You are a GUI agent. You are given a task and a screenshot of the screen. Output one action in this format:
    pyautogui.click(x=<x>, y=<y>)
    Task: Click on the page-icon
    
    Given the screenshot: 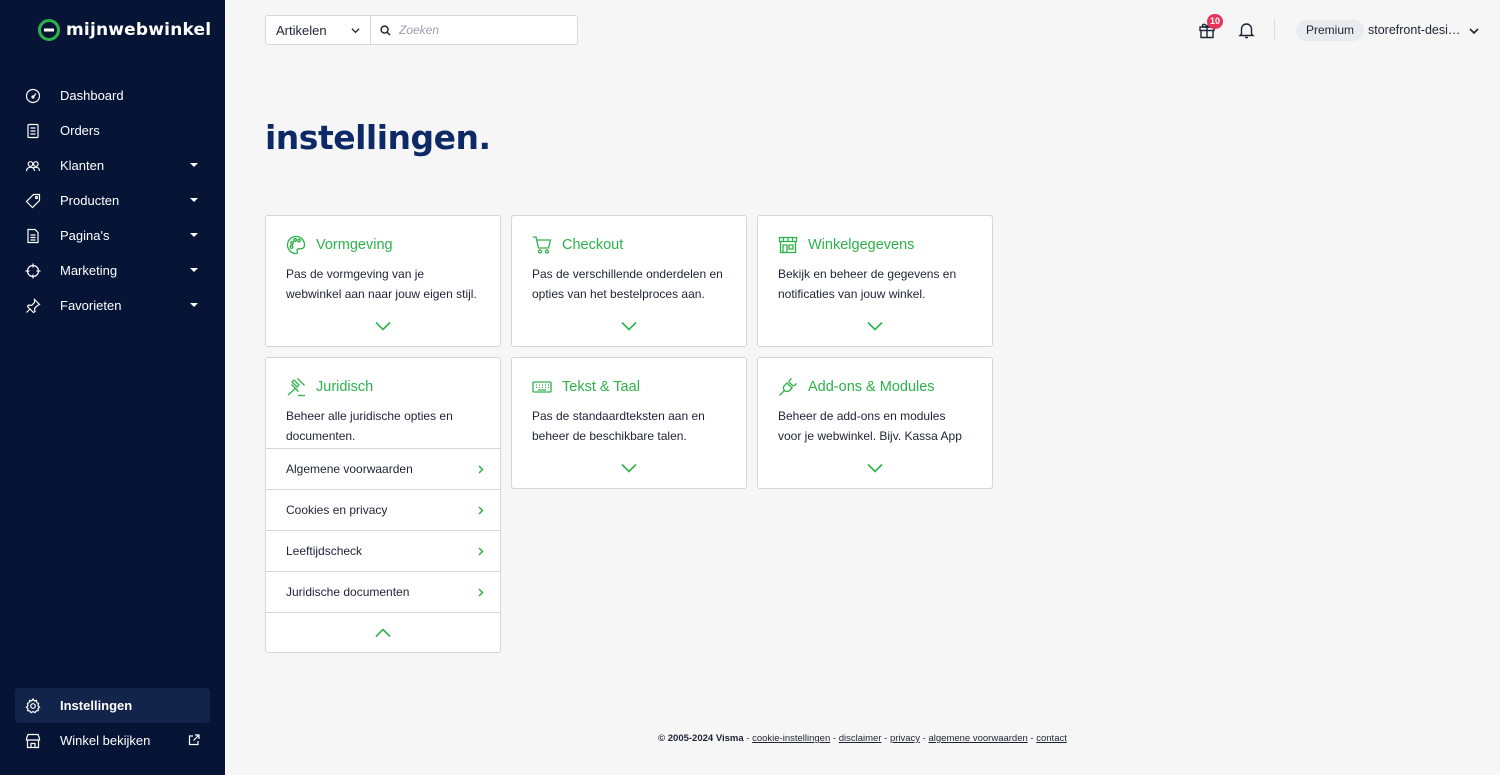 What is the action you would take?
    pyautogui.click(x=33, y=236)
    